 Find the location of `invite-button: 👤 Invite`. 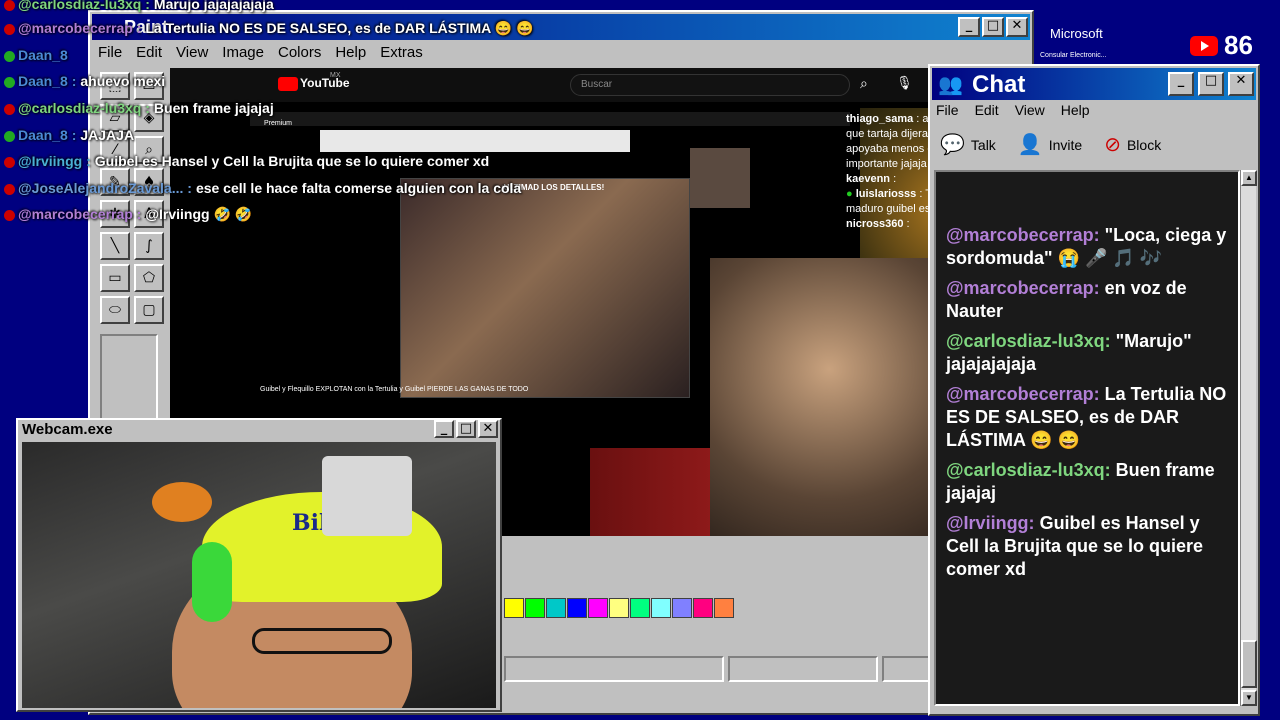

invite-button: 👤 Invite is located at coordinates (1050, 144).